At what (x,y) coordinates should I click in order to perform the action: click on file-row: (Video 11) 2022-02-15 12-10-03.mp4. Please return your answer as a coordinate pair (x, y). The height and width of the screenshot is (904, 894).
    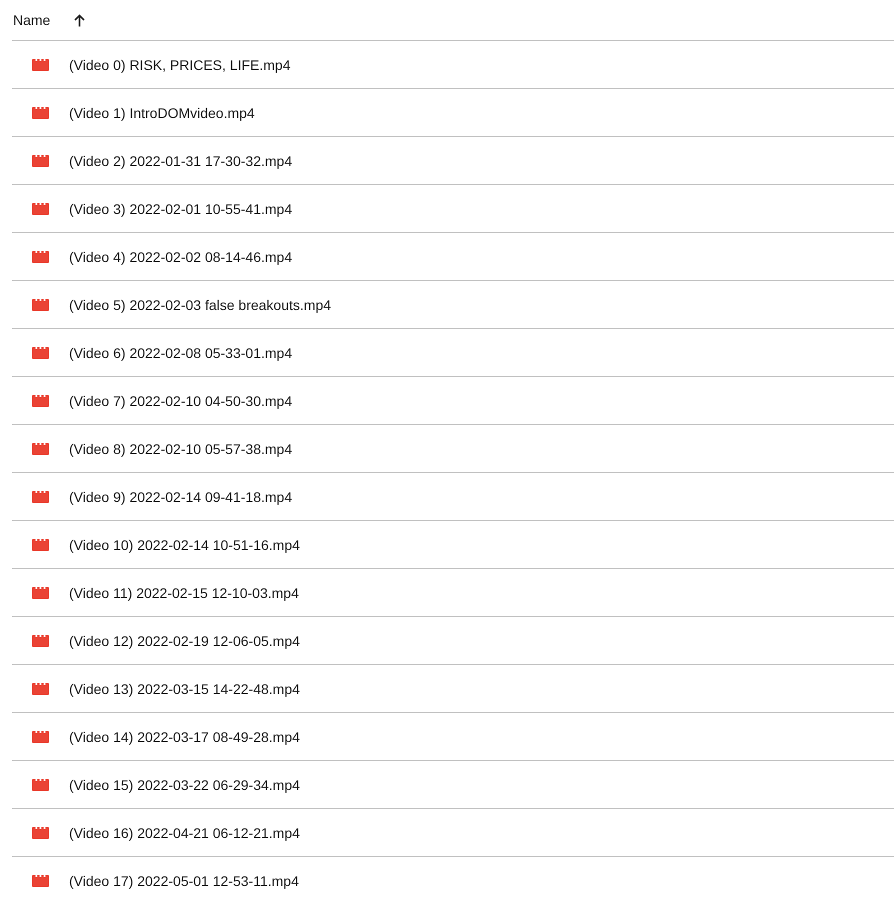
    Looking at the image, I should click on (453, 593).